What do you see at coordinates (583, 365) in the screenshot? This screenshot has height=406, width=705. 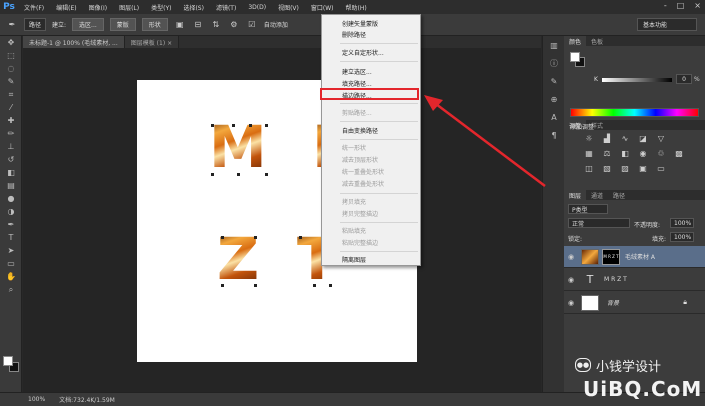 I see `wechat-logo-icon: ●●` at bounding box center [583, 365].